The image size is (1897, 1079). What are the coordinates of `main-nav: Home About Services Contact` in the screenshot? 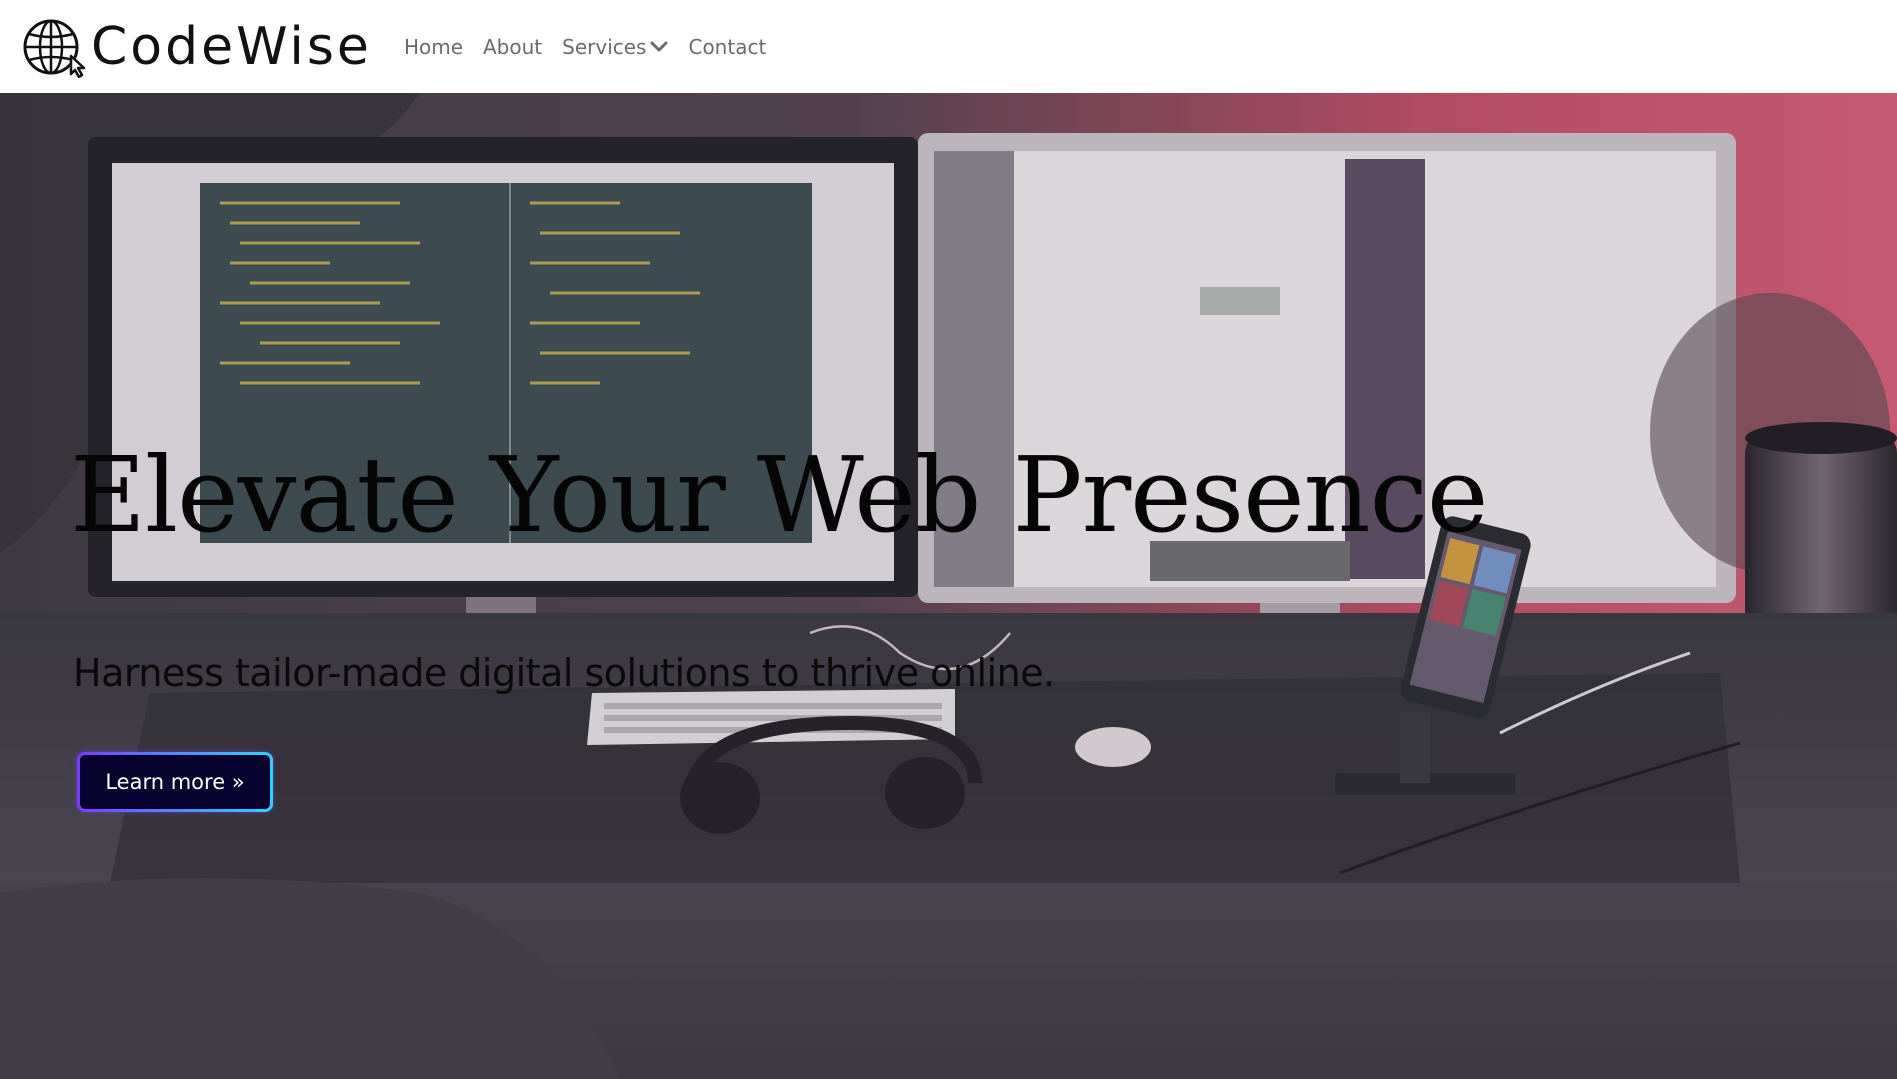 It's located at (595, 47).